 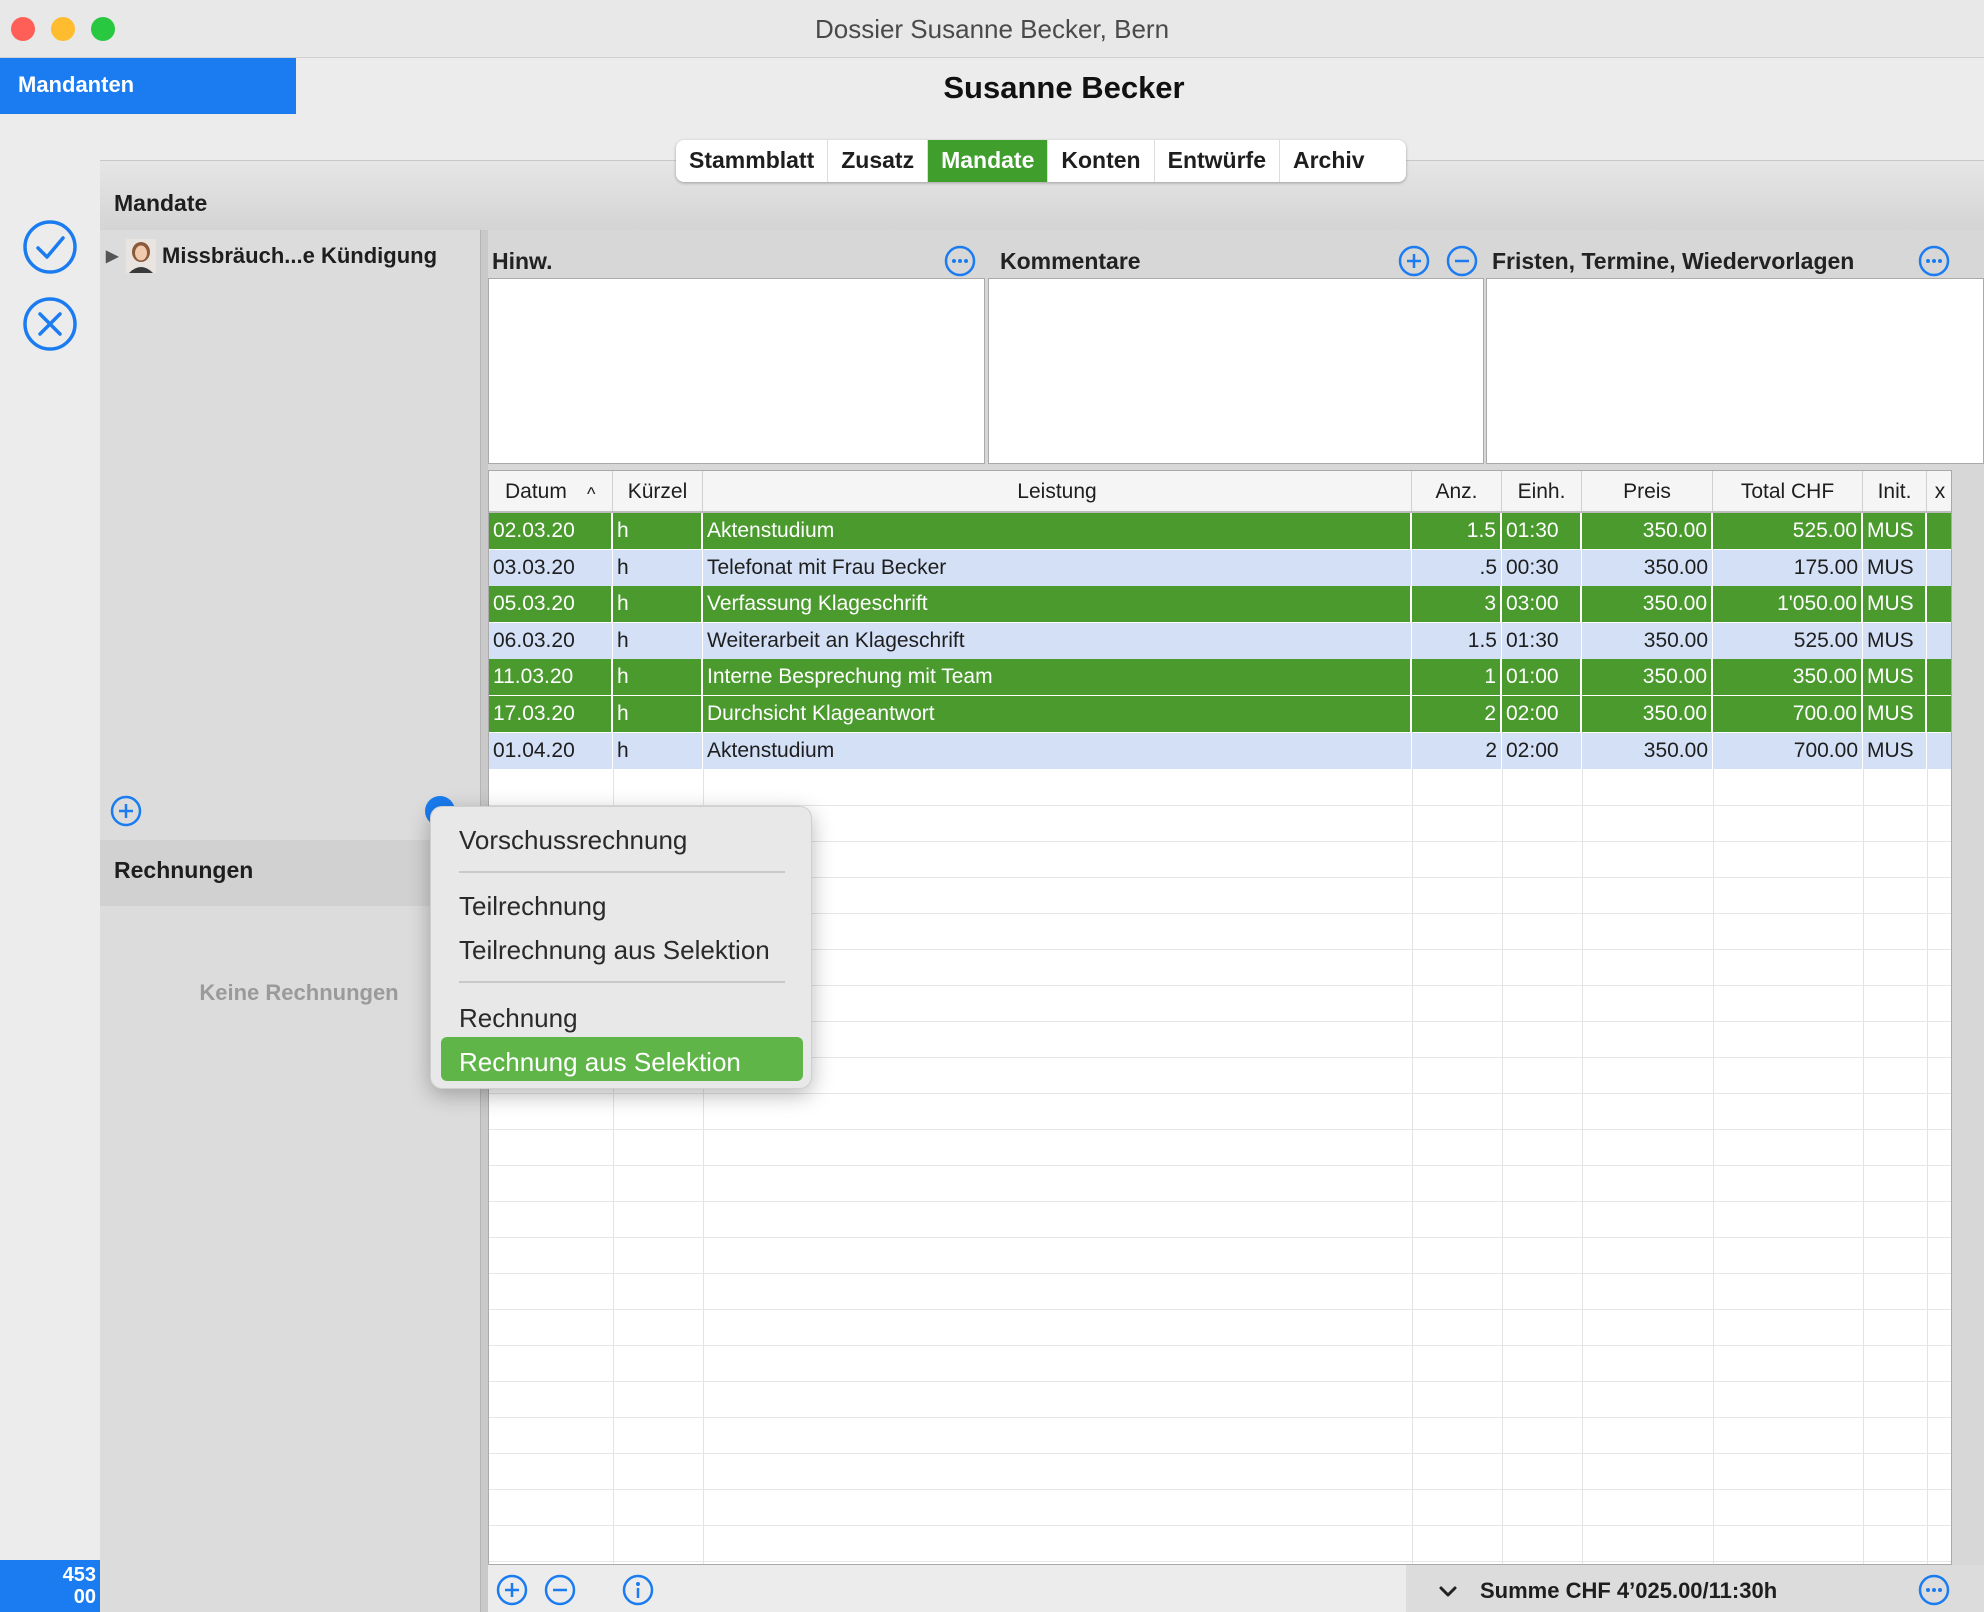 What do you see at coordinates (291, 256) in the screenshot?
I see `mandate-list-item: ▶ Missbräuch...e Kündigung` at bounding box center [291, 256].